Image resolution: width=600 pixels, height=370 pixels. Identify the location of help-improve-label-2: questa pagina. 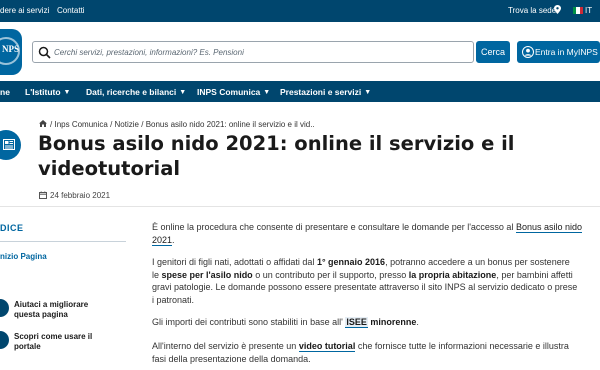
(41, 314).